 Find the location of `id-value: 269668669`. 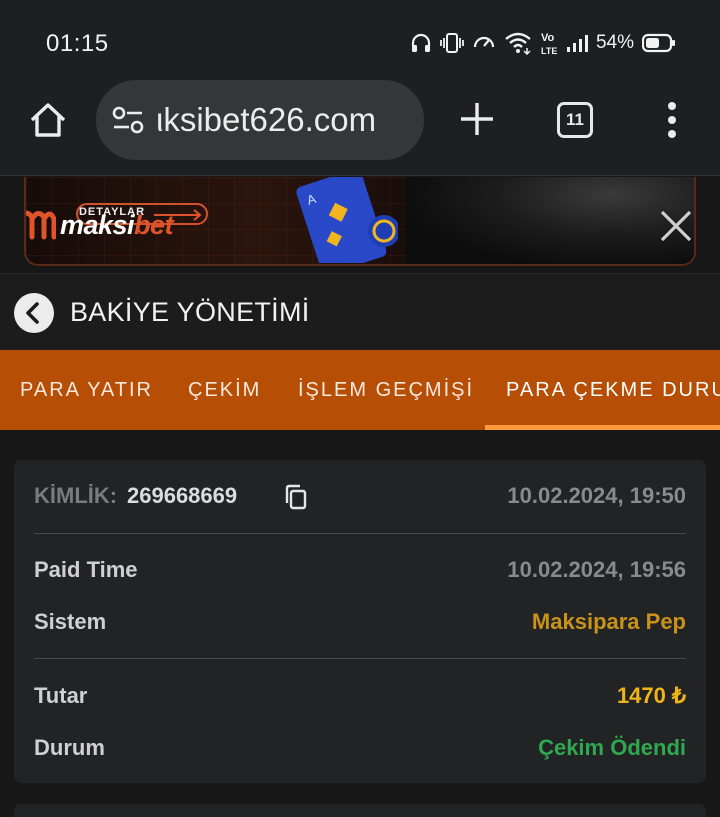

id-value: 269668669 is located at coordinates (182, 495).